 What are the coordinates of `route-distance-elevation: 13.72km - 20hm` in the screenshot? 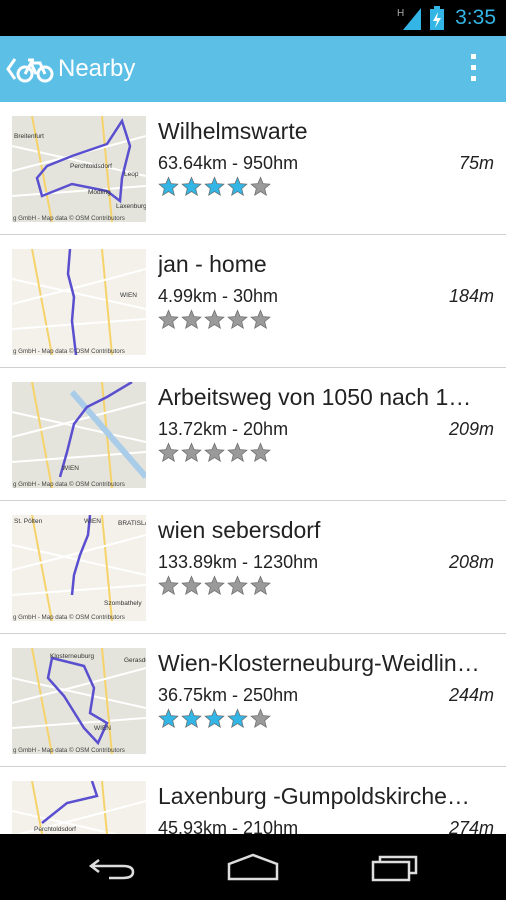 It's located at (223, 429).